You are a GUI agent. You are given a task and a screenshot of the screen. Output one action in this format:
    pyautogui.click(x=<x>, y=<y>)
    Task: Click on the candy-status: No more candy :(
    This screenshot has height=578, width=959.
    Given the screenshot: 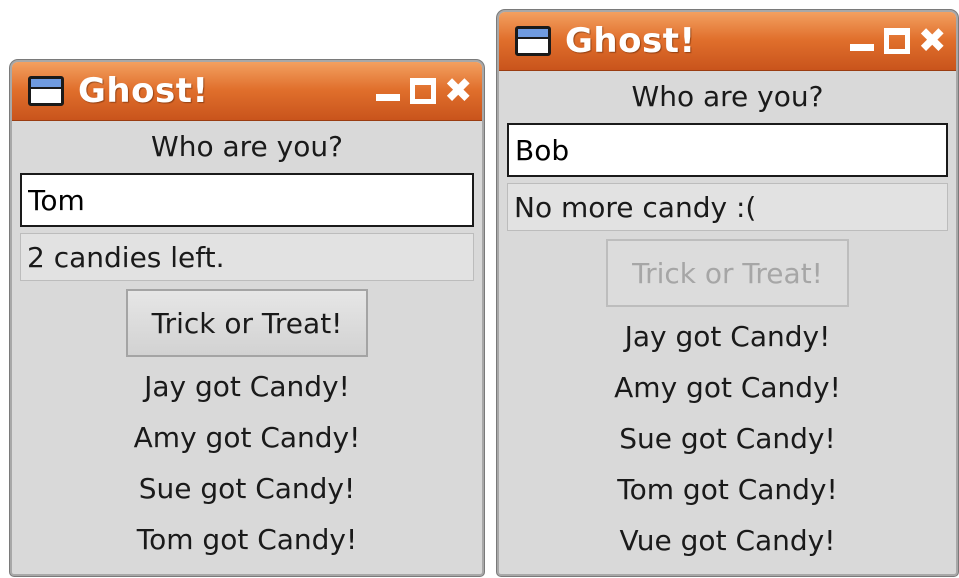 What is the action you would take?
    pyautogui.click(x=727, y=207)
    